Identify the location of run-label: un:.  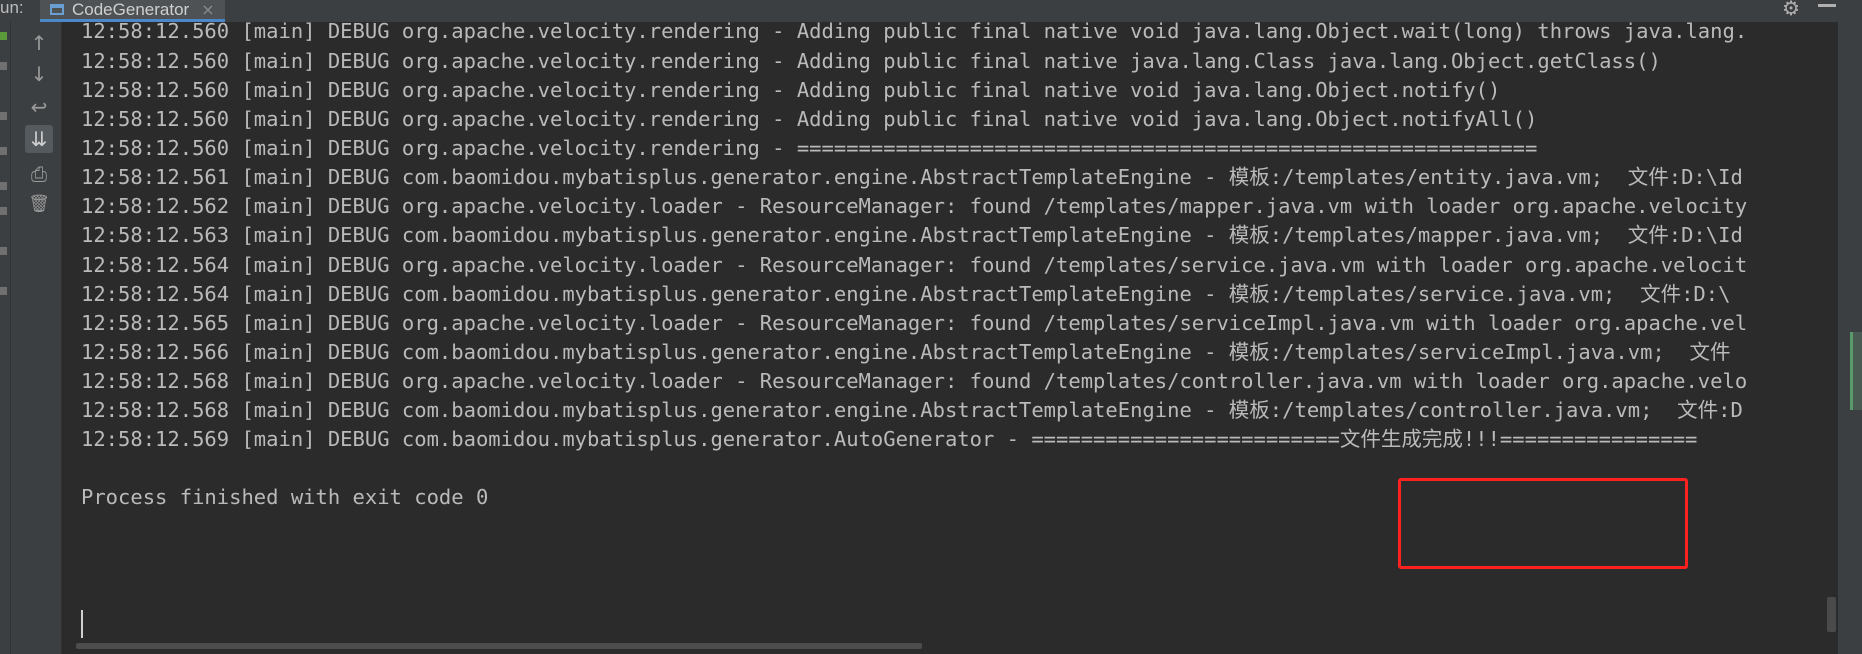
(12, 8).